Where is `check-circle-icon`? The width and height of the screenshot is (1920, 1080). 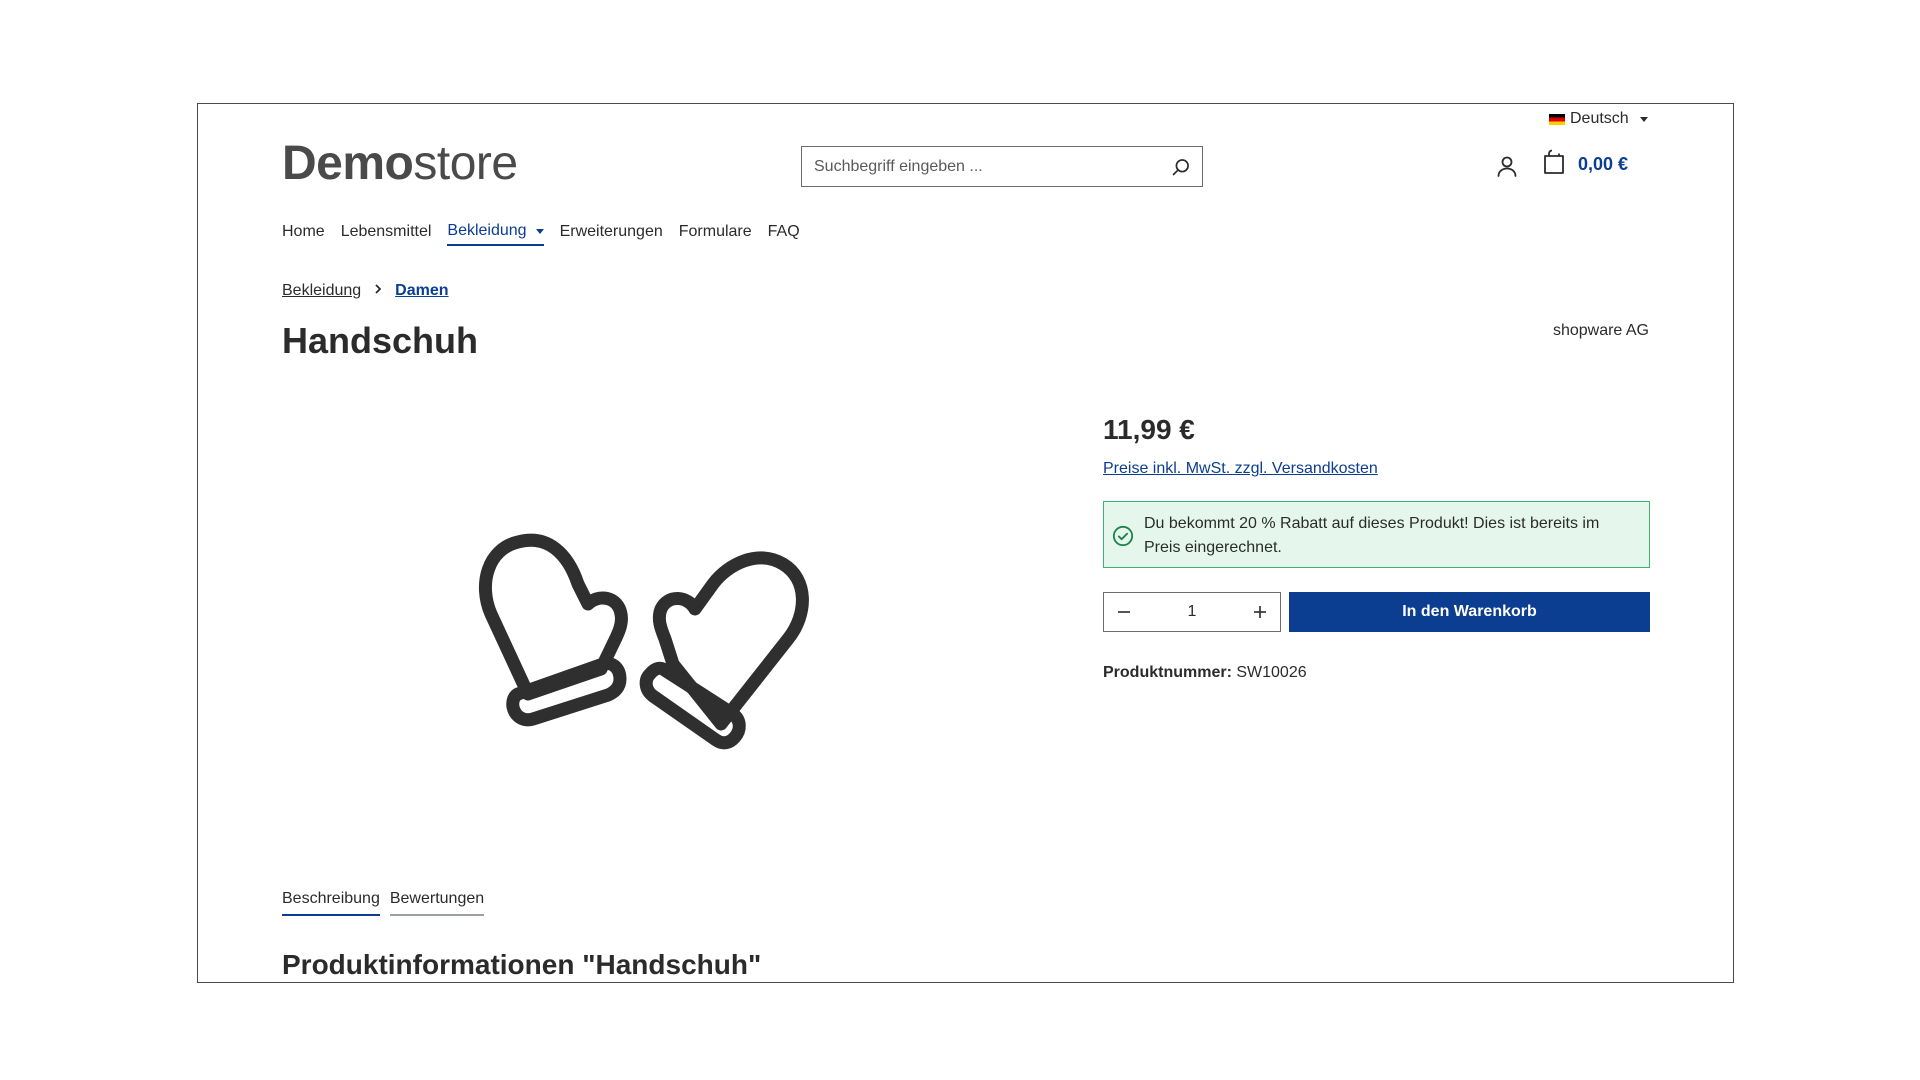 check-circle-icon is located at coordinates (1123, 540).